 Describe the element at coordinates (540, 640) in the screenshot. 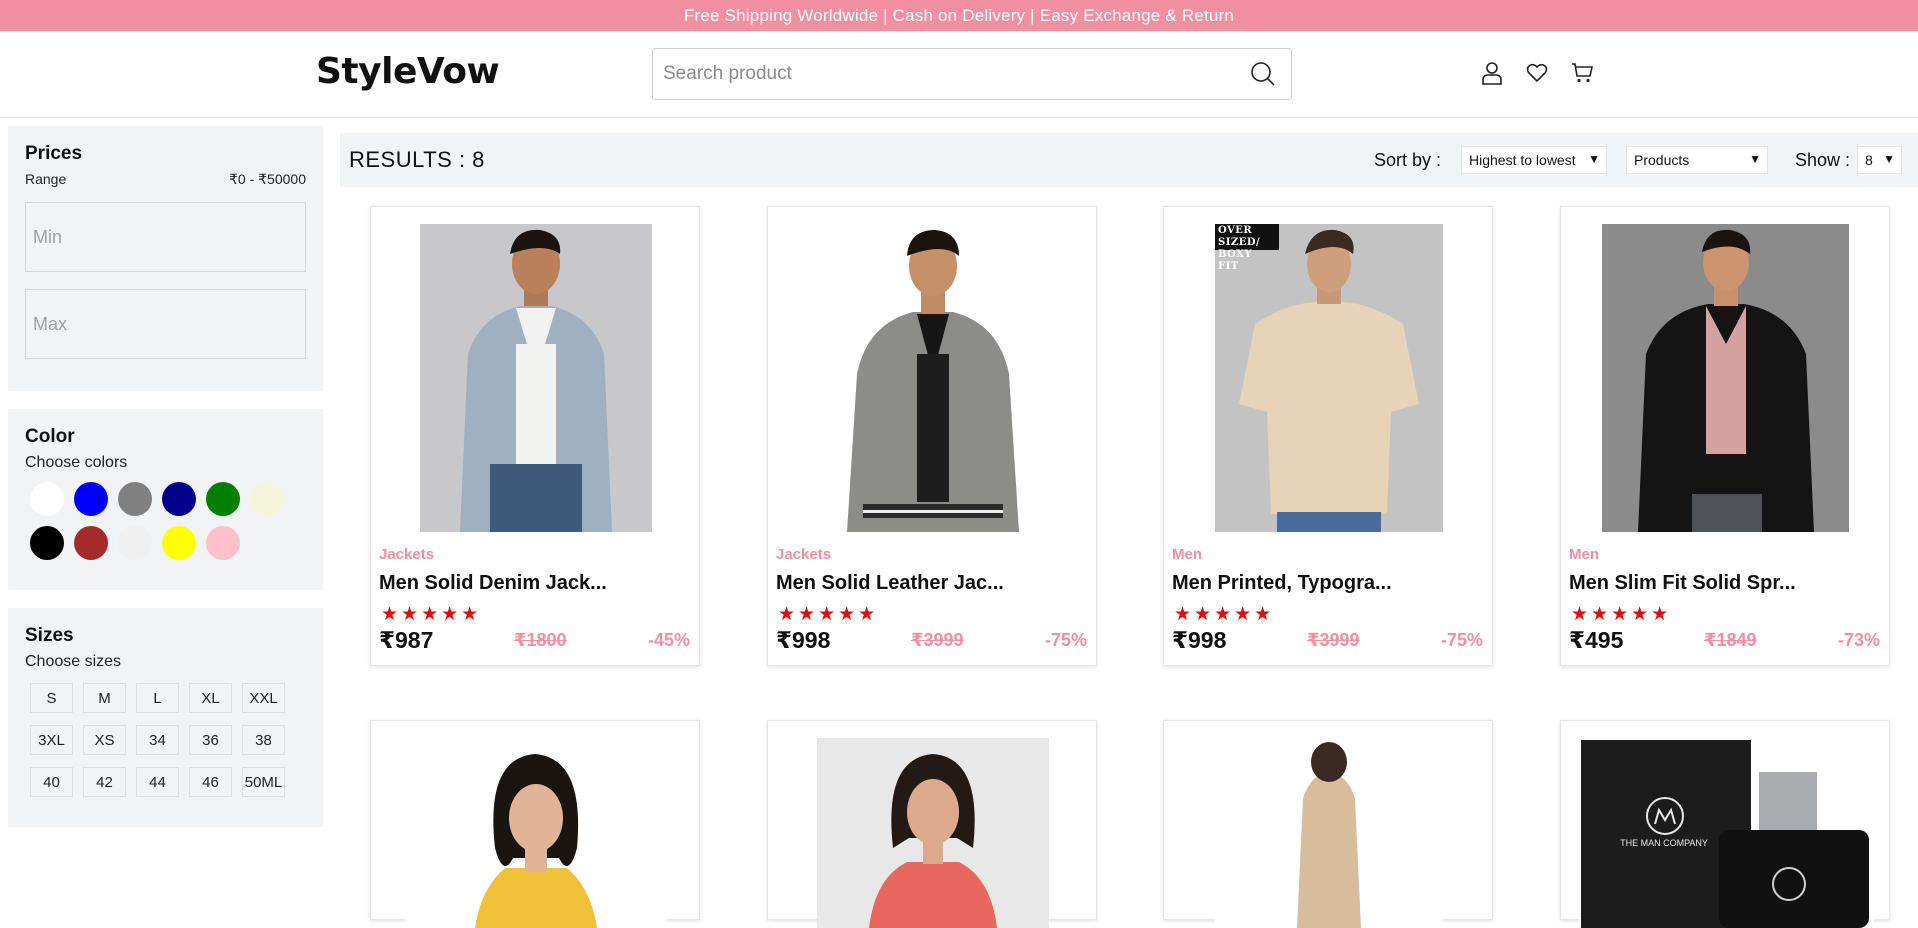

I see `product-mrp: ₹1800` at that location.